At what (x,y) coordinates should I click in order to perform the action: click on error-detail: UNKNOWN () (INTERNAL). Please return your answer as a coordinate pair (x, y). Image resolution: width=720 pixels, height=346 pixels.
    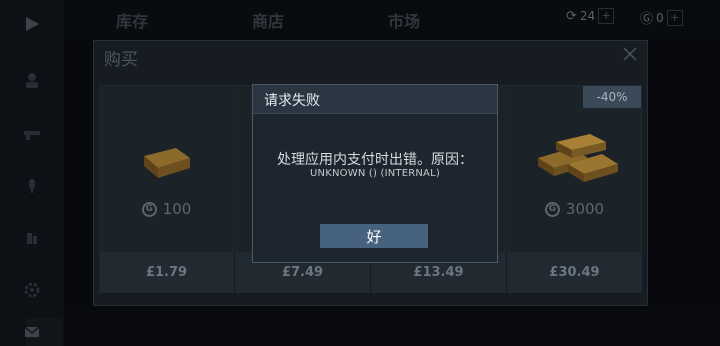
    Looking at the image, I should click on (375, 173).